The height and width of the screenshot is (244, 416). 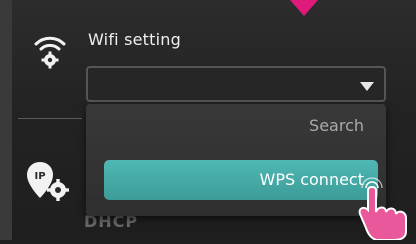 What do you see at coordinates (312, 179) in the screenshot?
I see `menu-item-wps-connect-label: WPS connect` at bounding box center [312, 179].